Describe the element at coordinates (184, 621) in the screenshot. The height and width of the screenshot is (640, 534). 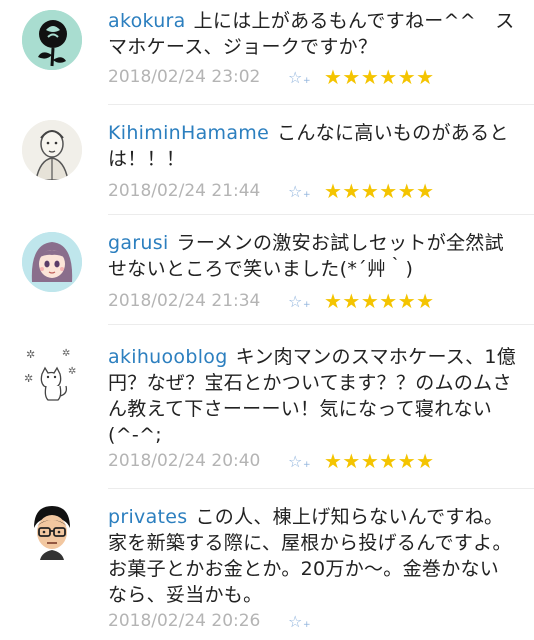
I see `timestamp: 2018/02/24 20:26` at that location.